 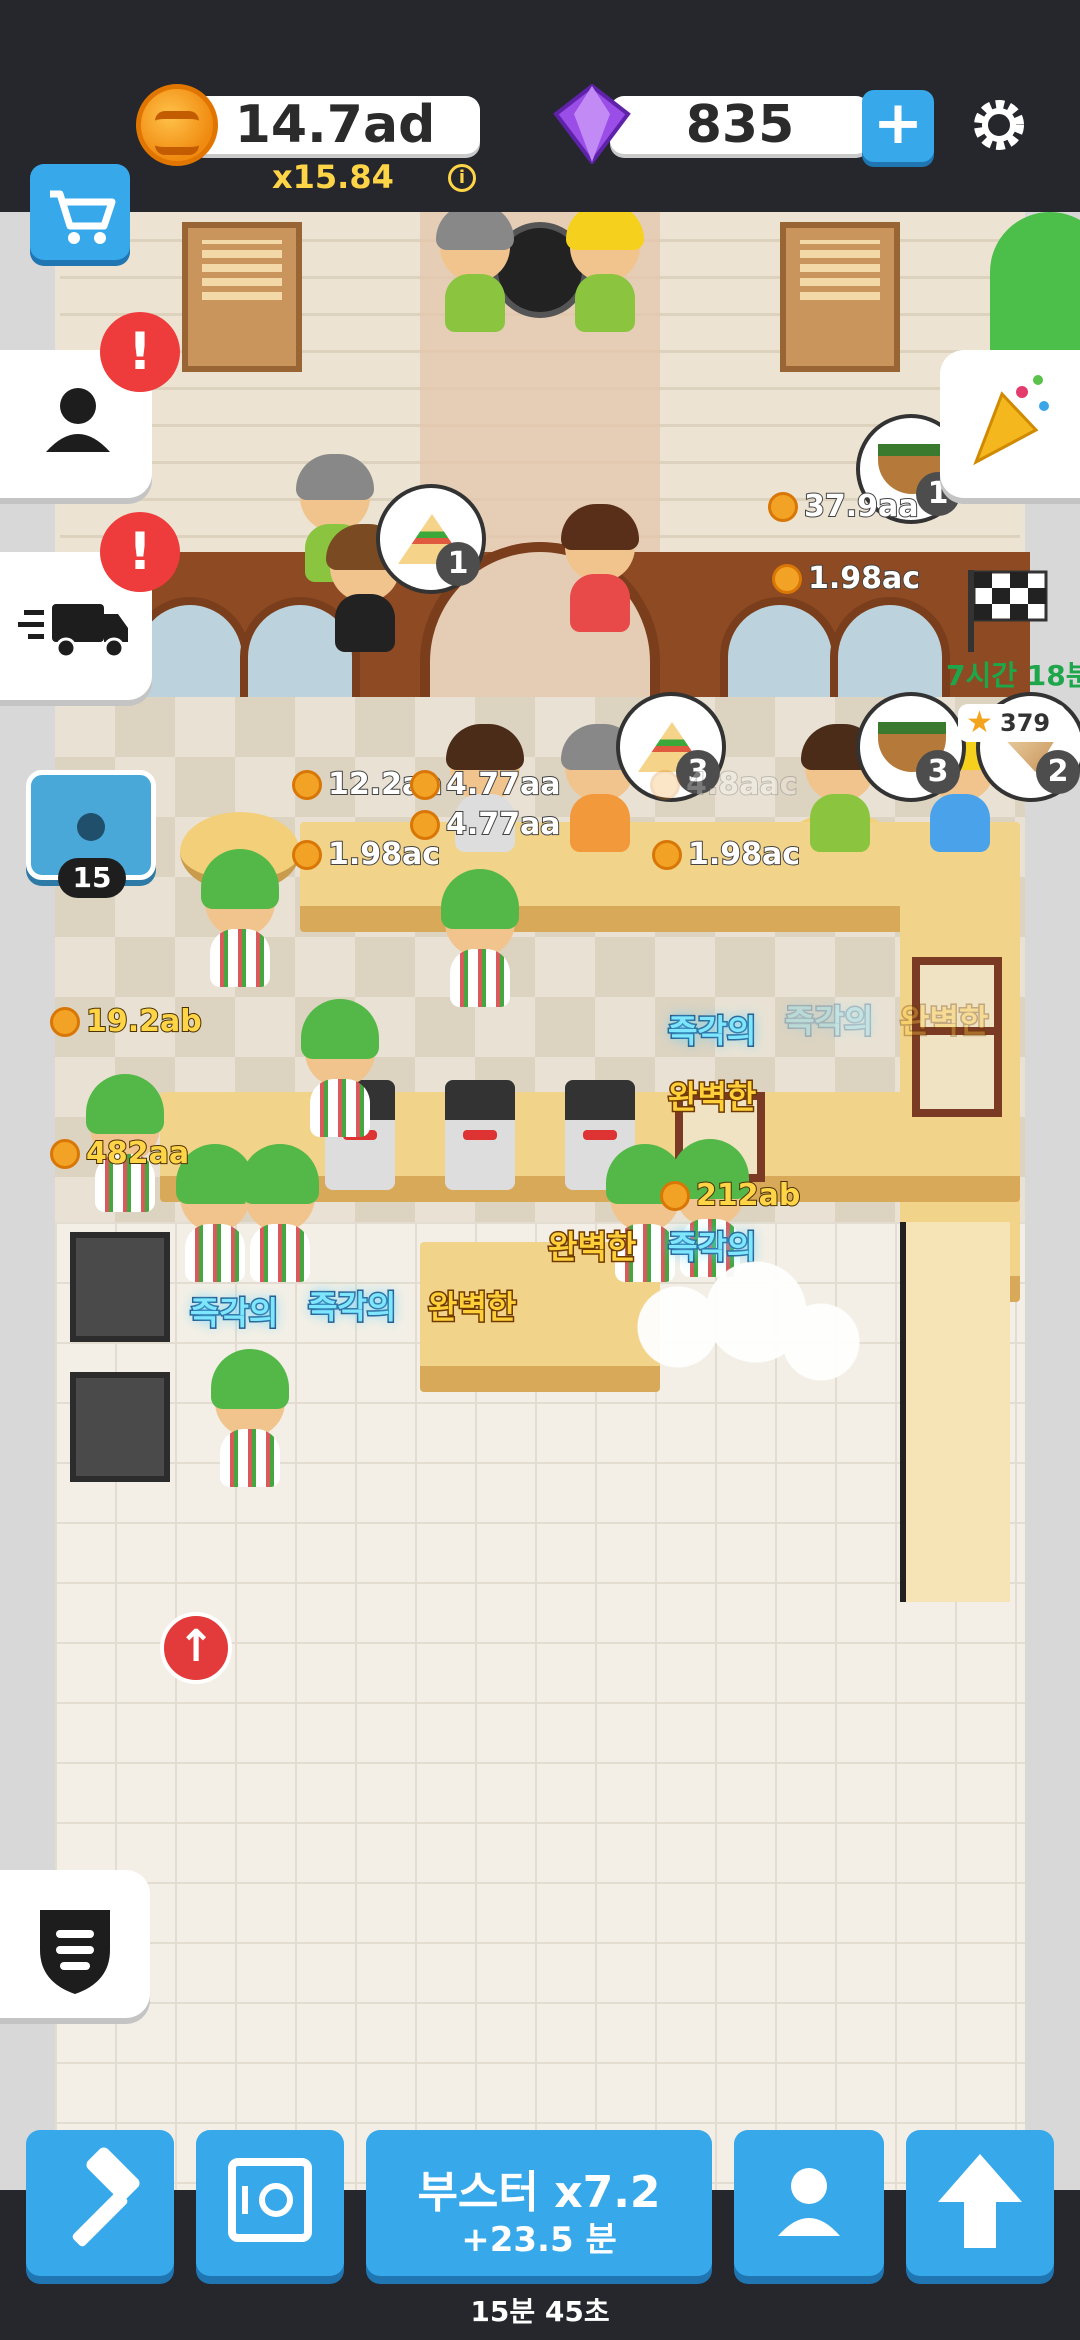 I want to click on steam-effect, so click(x=730, y=1327).